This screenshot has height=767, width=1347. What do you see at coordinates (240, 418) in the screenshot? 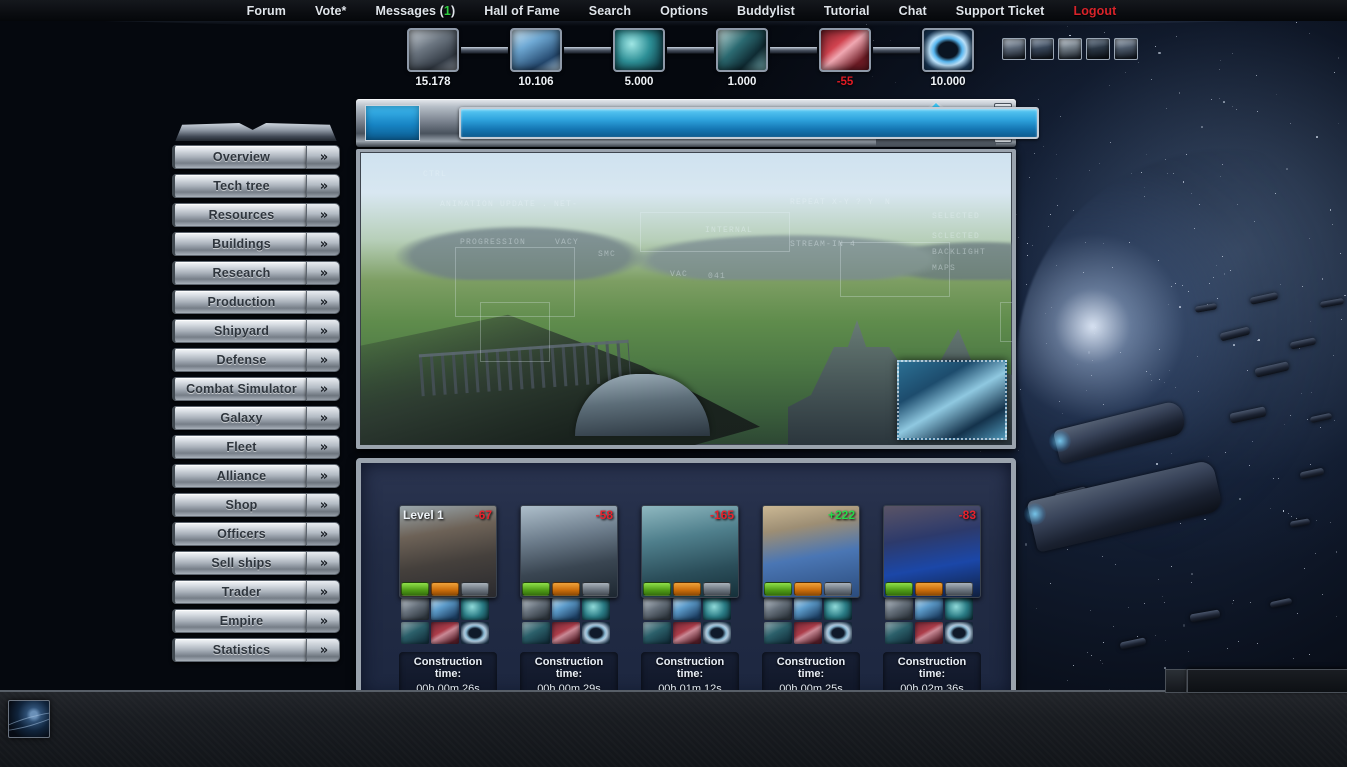
I see `sidebar-item-galaxy-button: Galaxy` at bounding box center [240, 418].